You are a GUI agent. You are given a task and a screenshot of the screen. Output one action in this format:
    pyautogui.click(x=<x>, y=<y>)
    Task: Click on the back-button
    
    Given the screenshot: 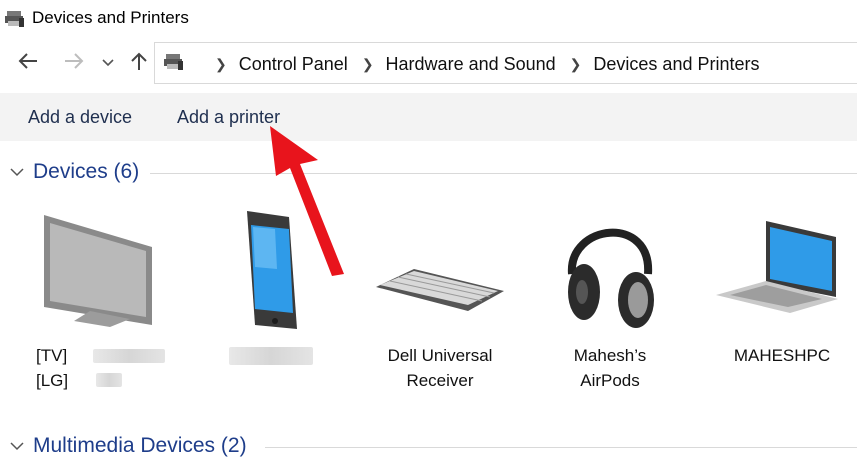 What is the action you would take?
    pyautogui.click(x=28, y=63)
    